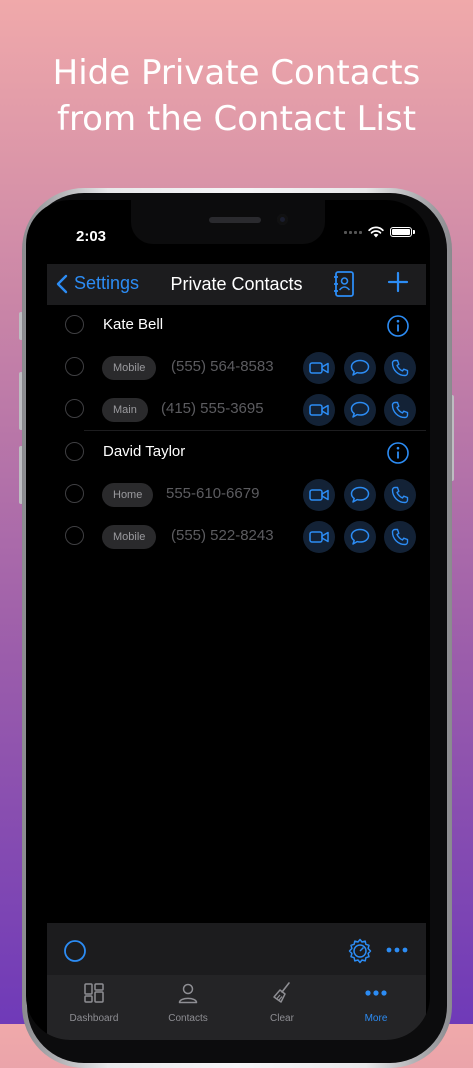  What do you see at coordinates (235, 220) in the screenshot?
I see `speaker` at bounding box center [235, 220].